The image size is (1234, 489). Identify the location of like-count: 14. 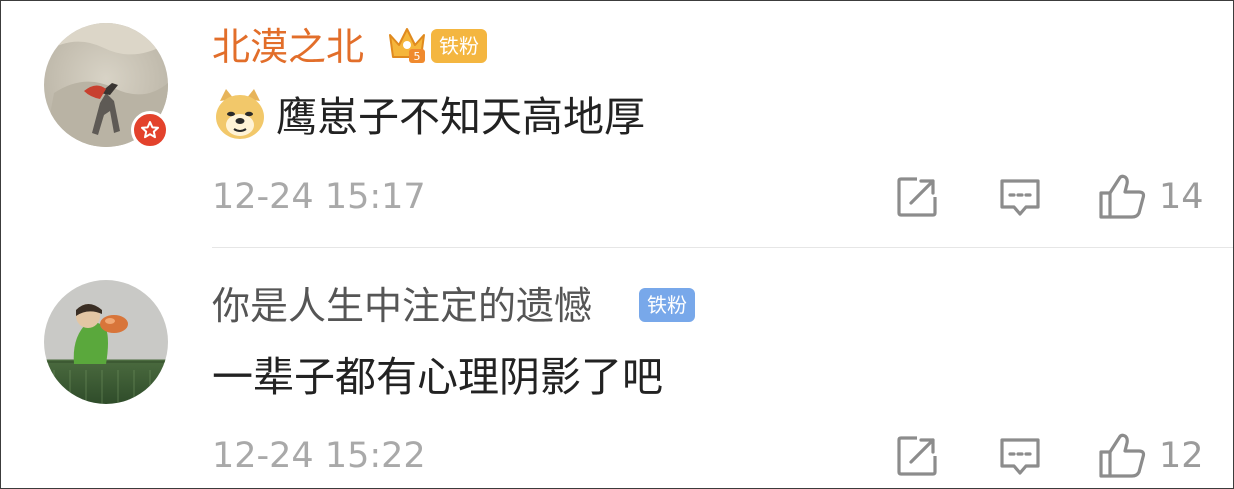
(1181, 197).